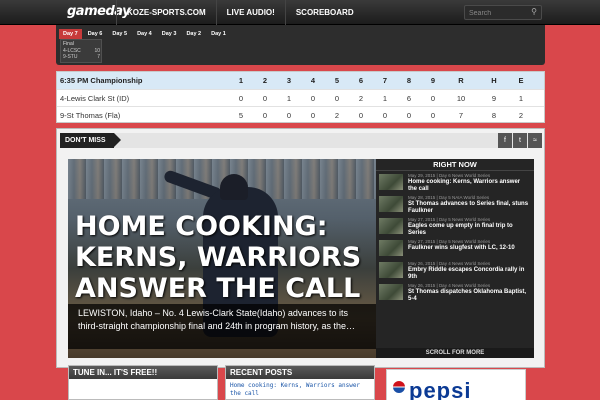  What do you see at coordinates (535, 140) in the screenshot?
I see `rss-icon: ≈` at bounding box center [535, 140].